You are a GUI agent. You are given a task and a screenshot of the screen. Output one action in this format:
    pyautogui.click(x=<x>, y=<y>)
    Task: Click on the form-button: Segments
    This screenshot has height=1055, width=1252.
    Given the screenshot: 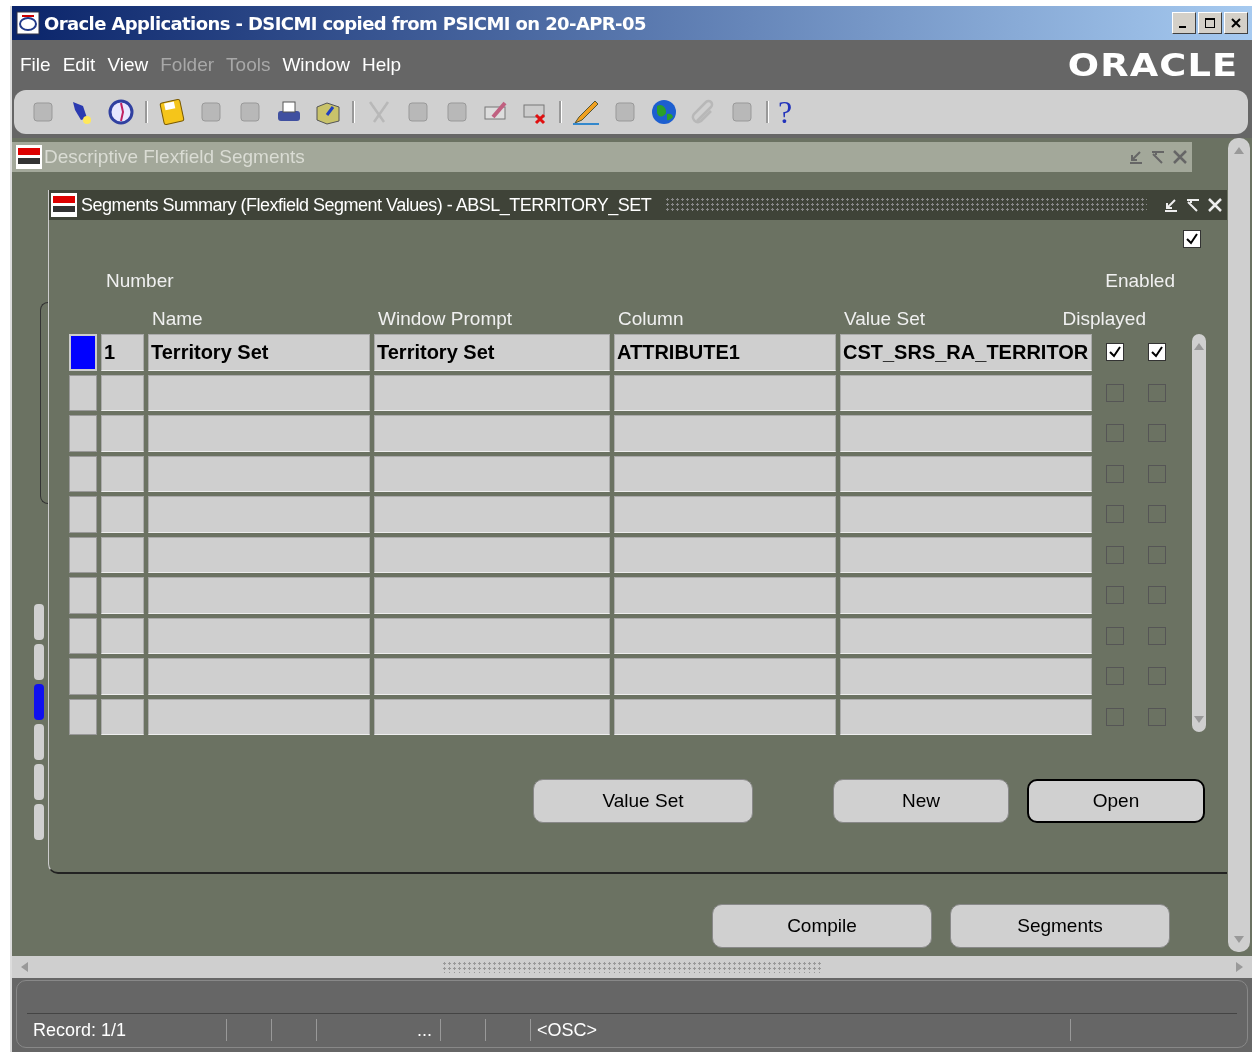 What is the action you would take?
    pyautogui.click(x=1060, y=926)
    